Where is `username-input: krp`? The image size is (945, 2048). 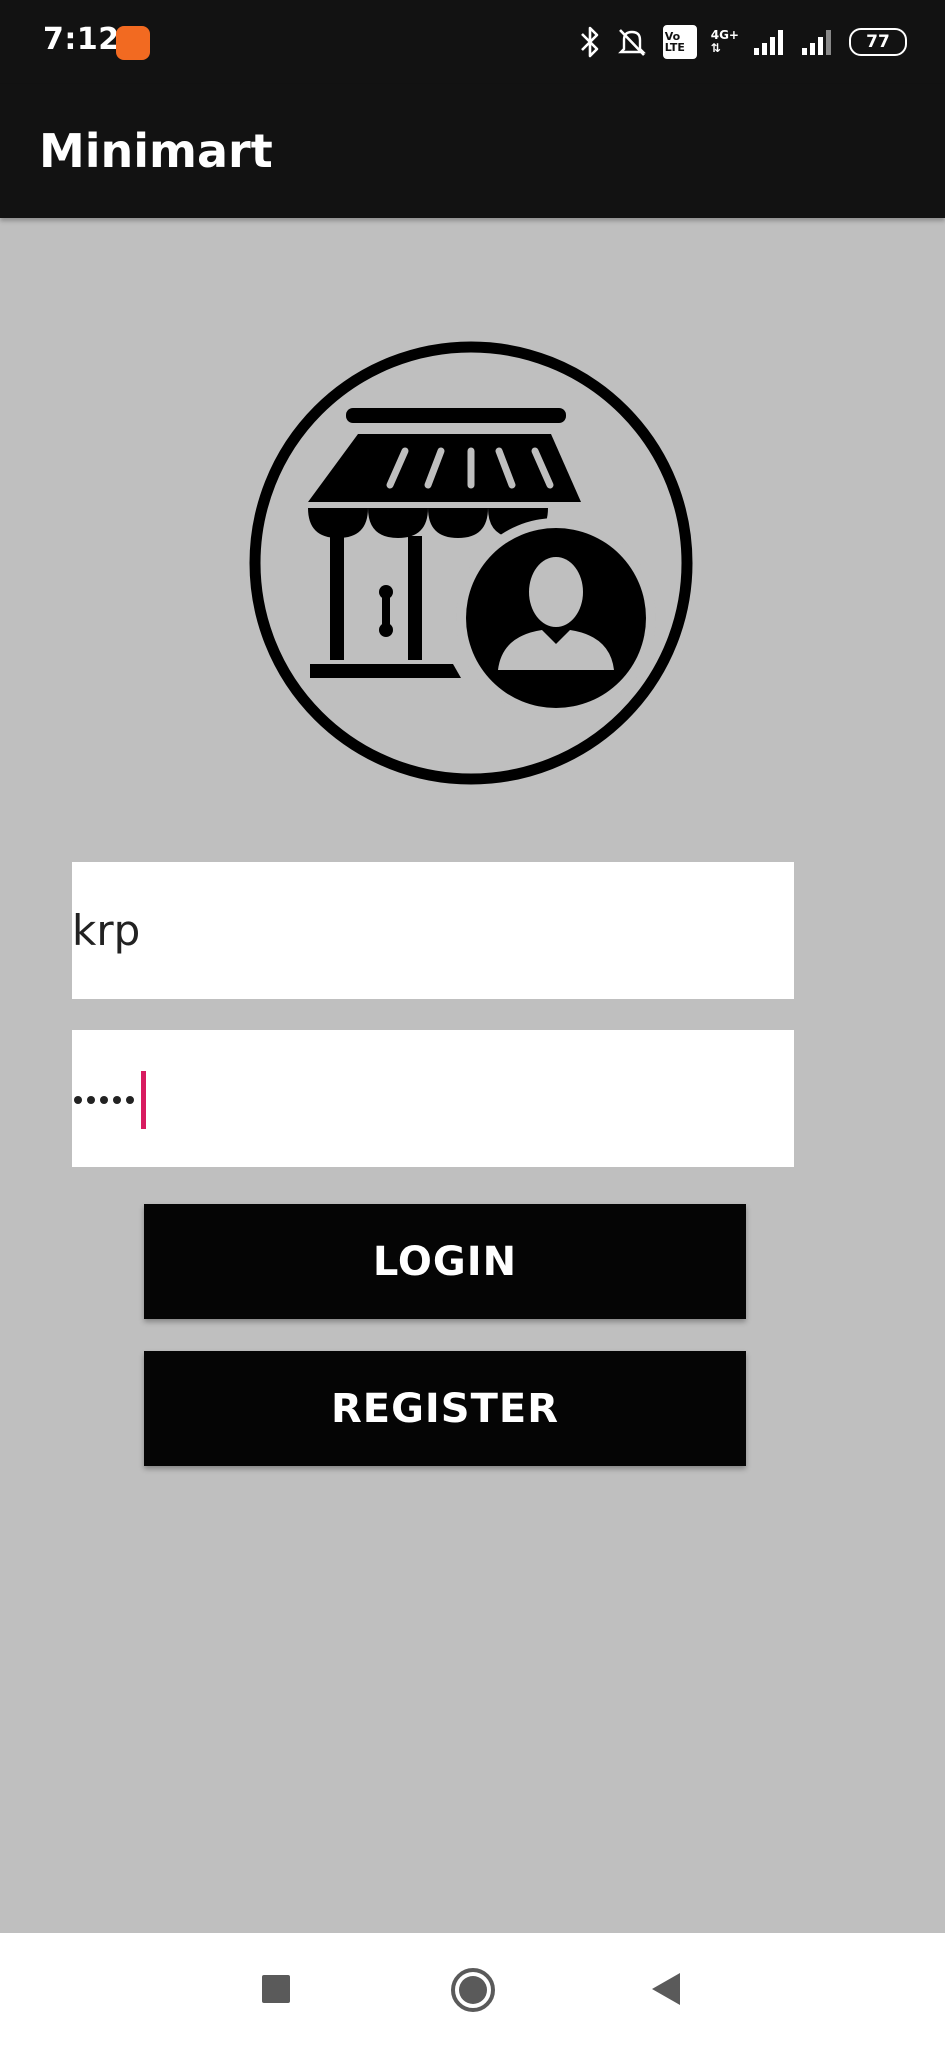
username-input: krp is located at coordinates (433, 930).